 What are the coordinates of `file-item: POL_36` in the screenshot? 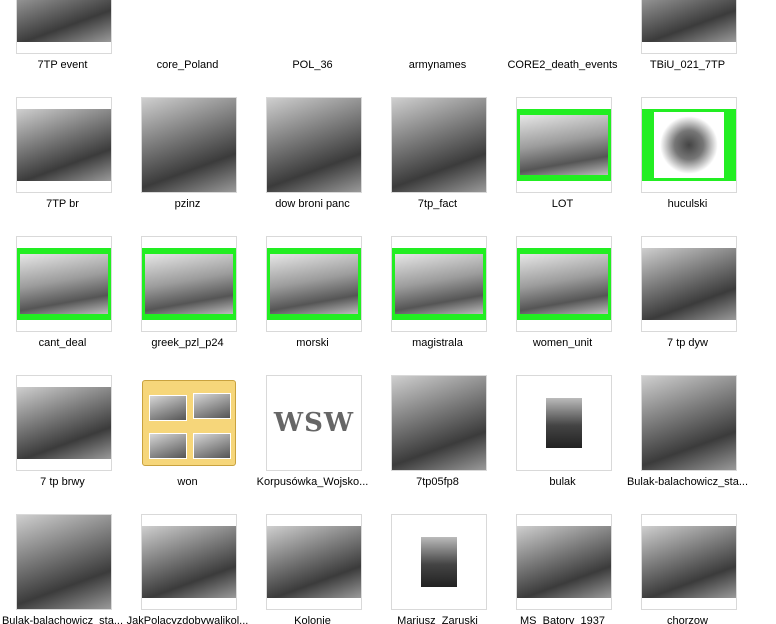 It's located at (312, 48).